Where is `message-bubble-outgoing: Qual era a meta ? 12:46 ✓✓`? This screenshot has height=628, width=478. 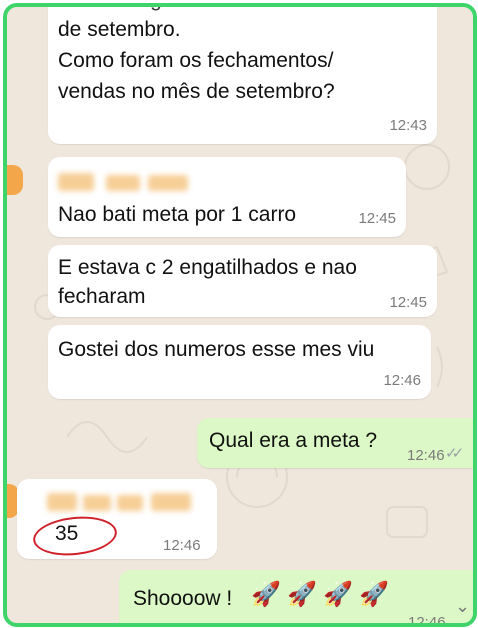
message-bubble-outgoing: Qual era a meta ? 12:46 ✓✓ is located at coordinates (335, 443).